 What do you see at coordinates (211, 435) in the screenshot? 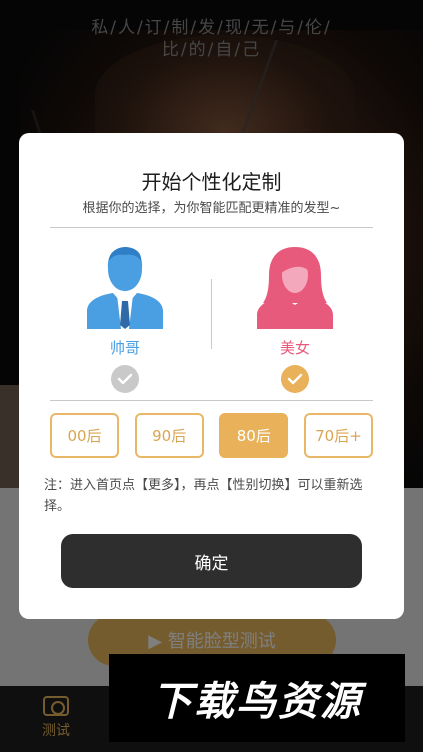
I see `age-group-selector: 00后 90后 80后 70后+` at bounding box center [211, 435].